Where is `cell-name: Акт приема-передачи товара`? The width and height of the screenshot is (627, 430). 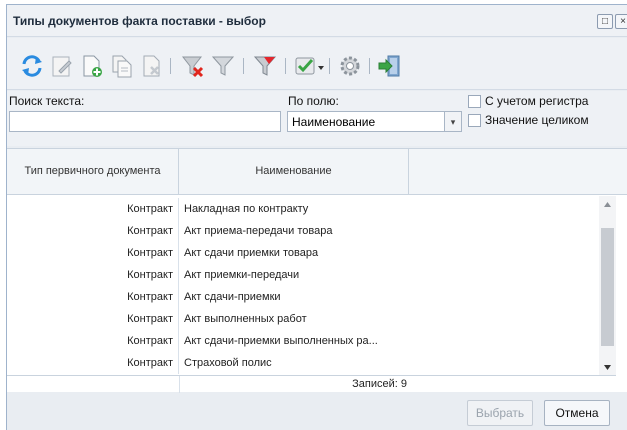 cell-name: Акт приема-передачи товара is located at coordinates (258, 231).